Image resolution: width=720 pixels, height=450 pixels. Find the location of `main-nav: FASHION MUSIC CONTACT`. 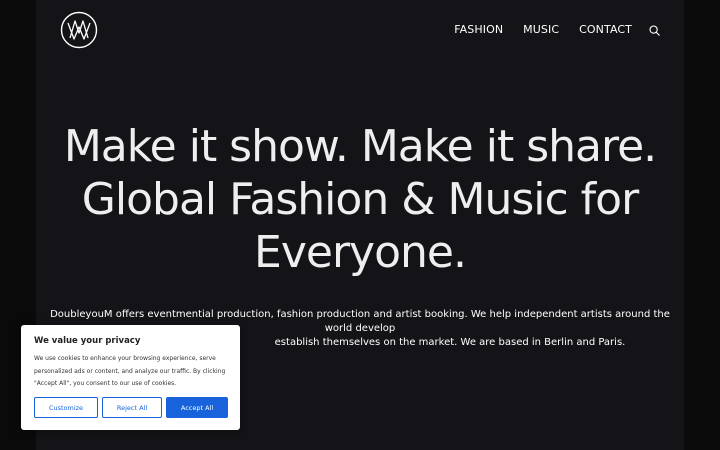

main-nav: FASHION MUSIC CONTACT is located at coordinates (557, 30).